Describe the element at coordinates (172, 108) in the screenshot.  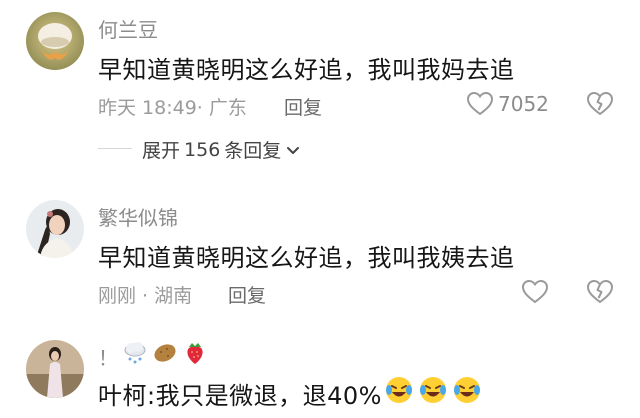
I see `comment-meta: 昨天 18:49· 广东` at that location.